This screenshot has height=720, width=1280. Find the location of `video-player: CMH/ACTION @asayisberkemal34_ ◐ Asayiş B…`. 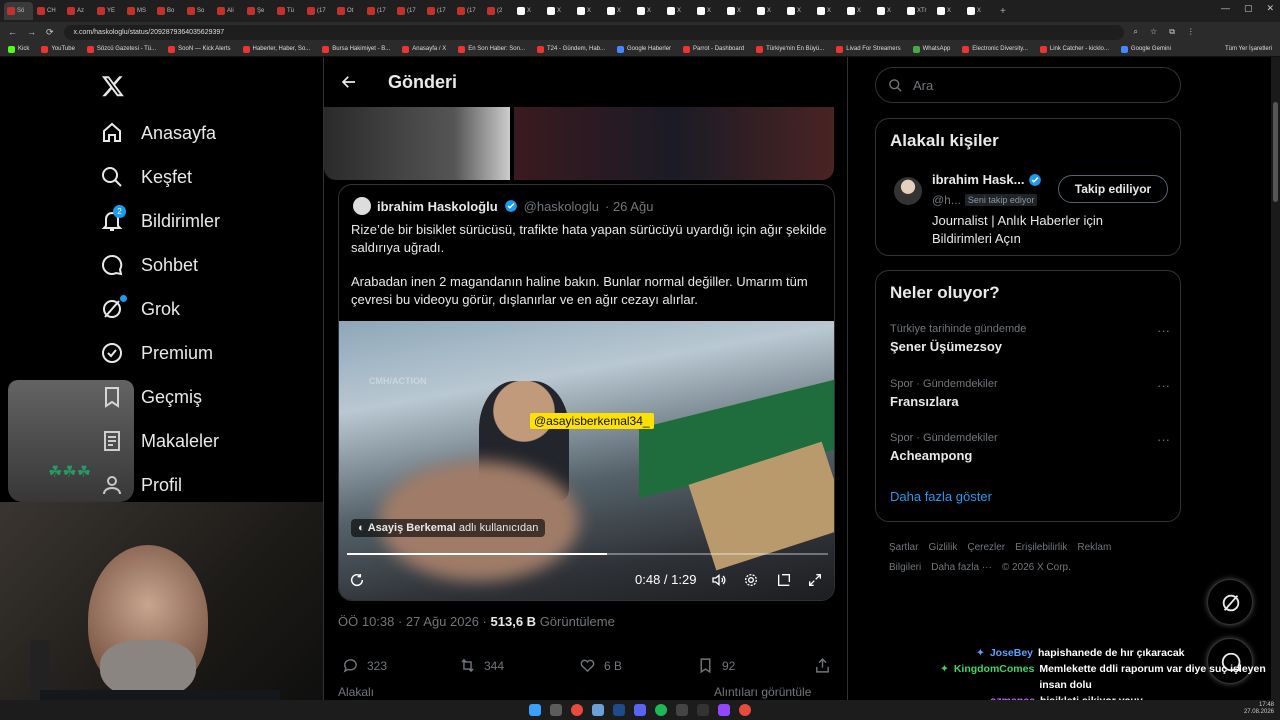

video-player: CMH/ACTION @asayisberkemal34_ ◐ Asayiş B… is located at coordinates (586, 460).